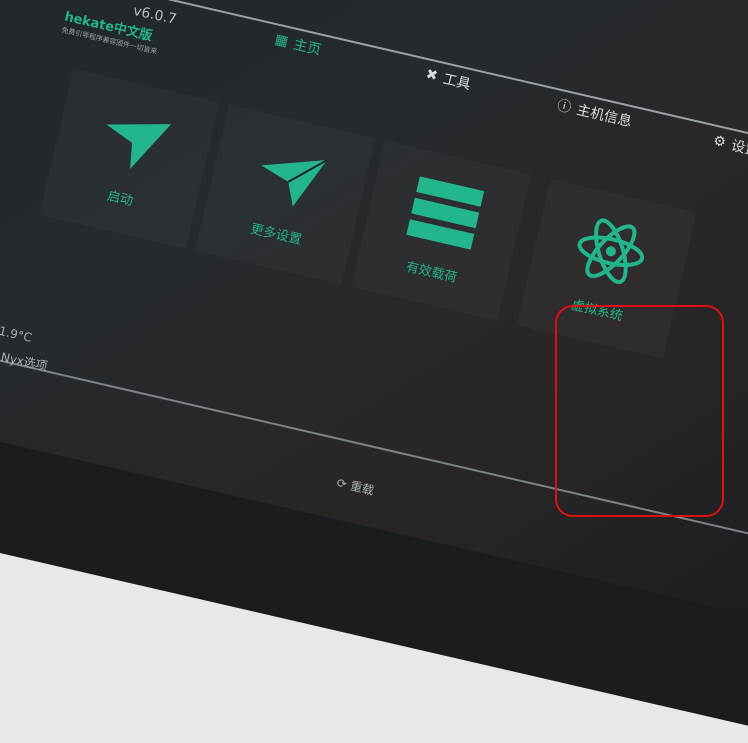  What do you see at coordinates (639, 411) in the screenshot?
I see `highlight-ring` at bounding box center [639, 411].